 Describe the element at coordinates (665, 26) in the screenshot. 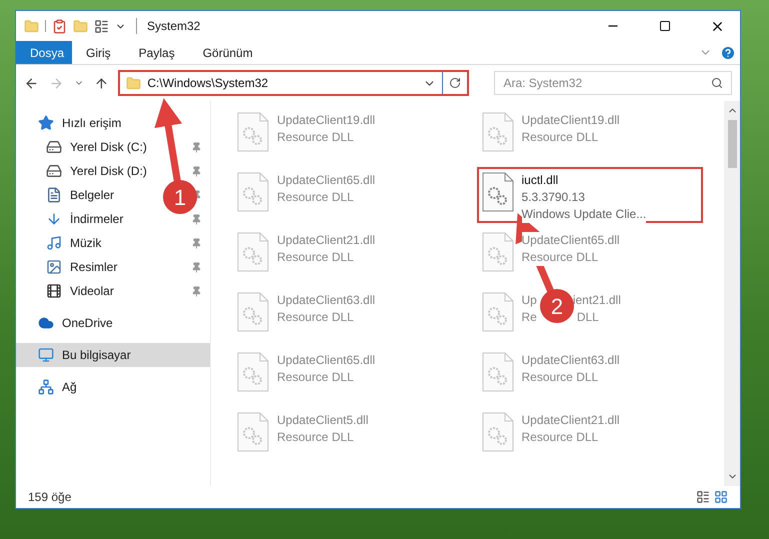

I see `maximize-icon` at that location.